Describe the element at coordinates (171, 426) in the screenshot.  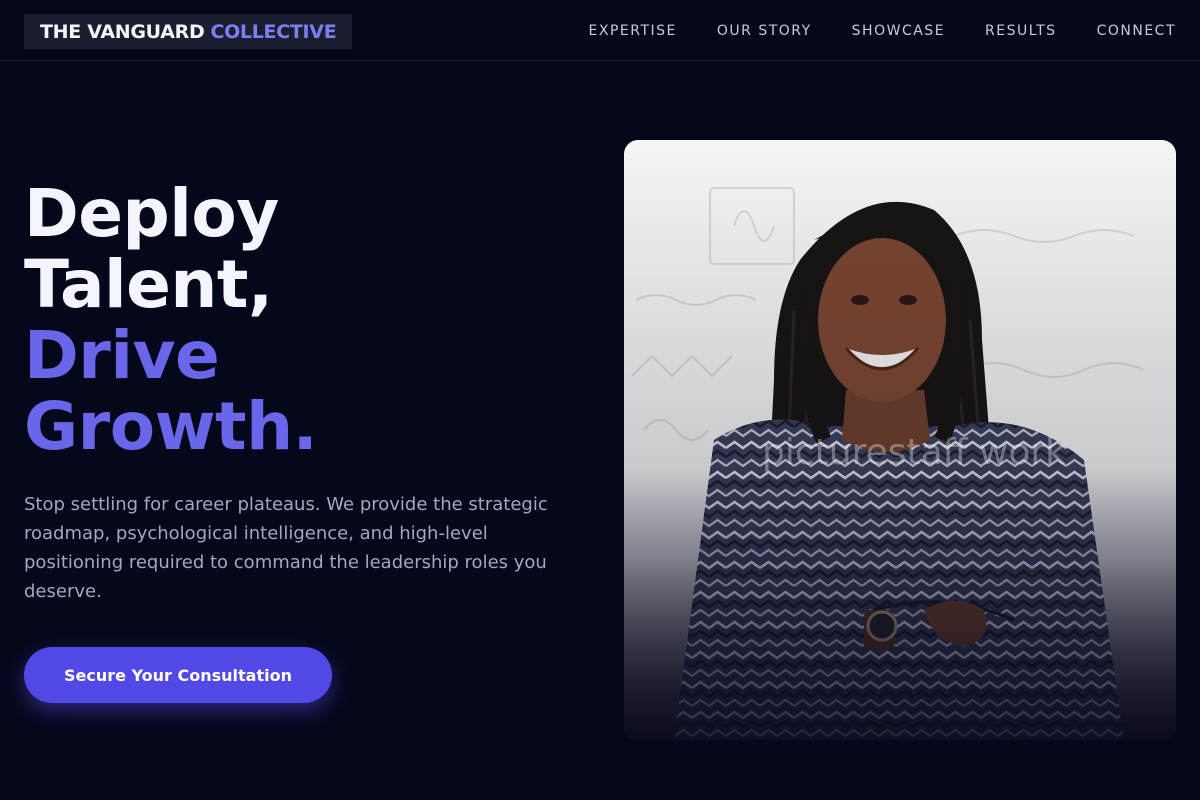
I see `hero-title-line-4: Growth.` at that location.